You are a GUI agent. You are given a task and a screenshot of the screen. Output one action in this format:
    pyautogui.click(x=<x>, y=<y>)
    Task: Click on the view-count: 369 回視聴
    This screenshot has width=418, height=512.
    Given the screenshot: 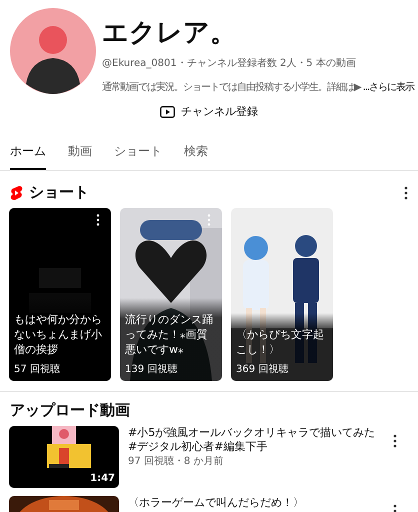 What is the action you would take?
    pyautogui.click(x=263, y=369)
    